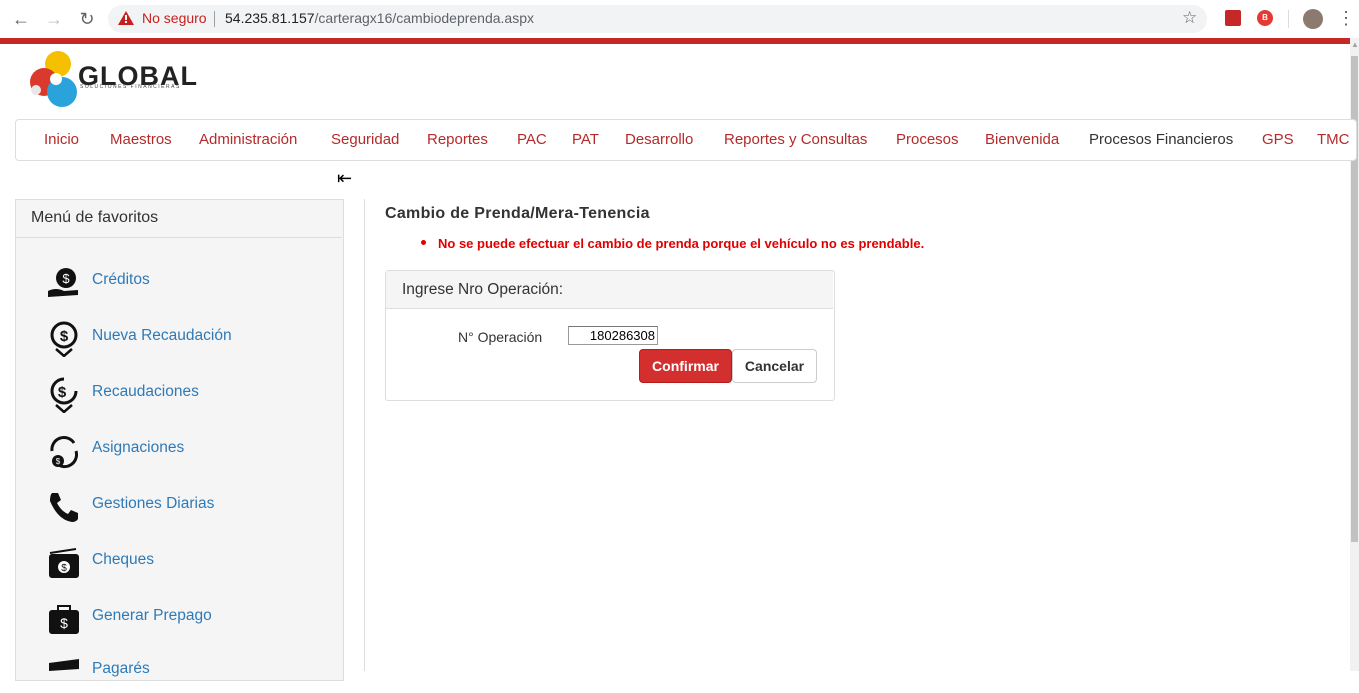  What do you see at coordinates (1346, 18) in the screenshot?
I see `more-menu-icon: ⋮` at bounding box center [1346, 18].